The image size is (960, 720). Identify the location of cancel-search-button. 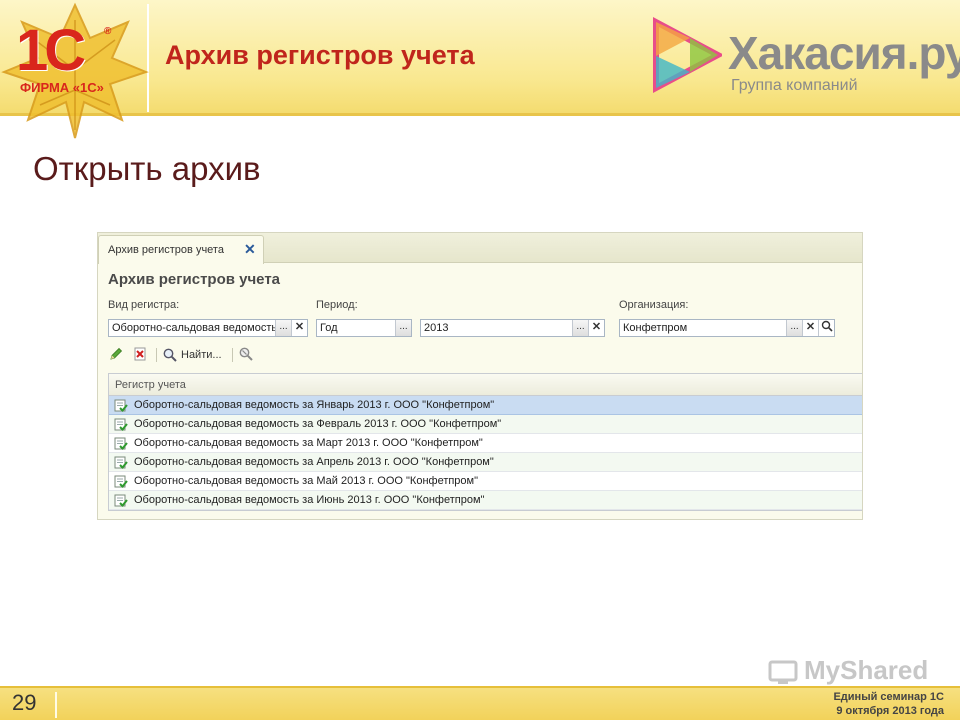
(247, 355).